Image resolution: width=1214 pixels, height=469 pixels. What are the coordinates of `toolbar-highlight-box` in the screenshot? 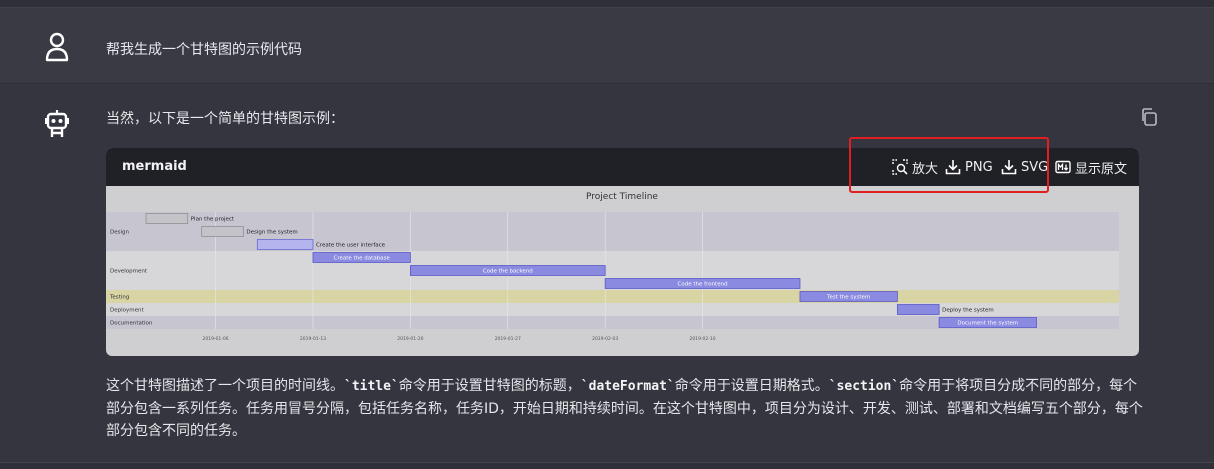 It's located at (949, 165).